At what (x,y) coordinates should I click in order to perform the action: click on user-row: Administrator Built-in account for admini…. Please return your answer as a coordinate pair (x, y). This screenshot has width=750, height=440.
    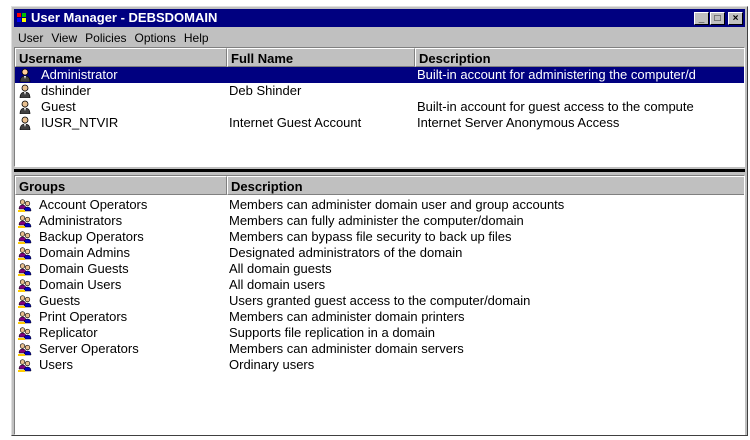
    Looking at the image, I should click on (379, 75).